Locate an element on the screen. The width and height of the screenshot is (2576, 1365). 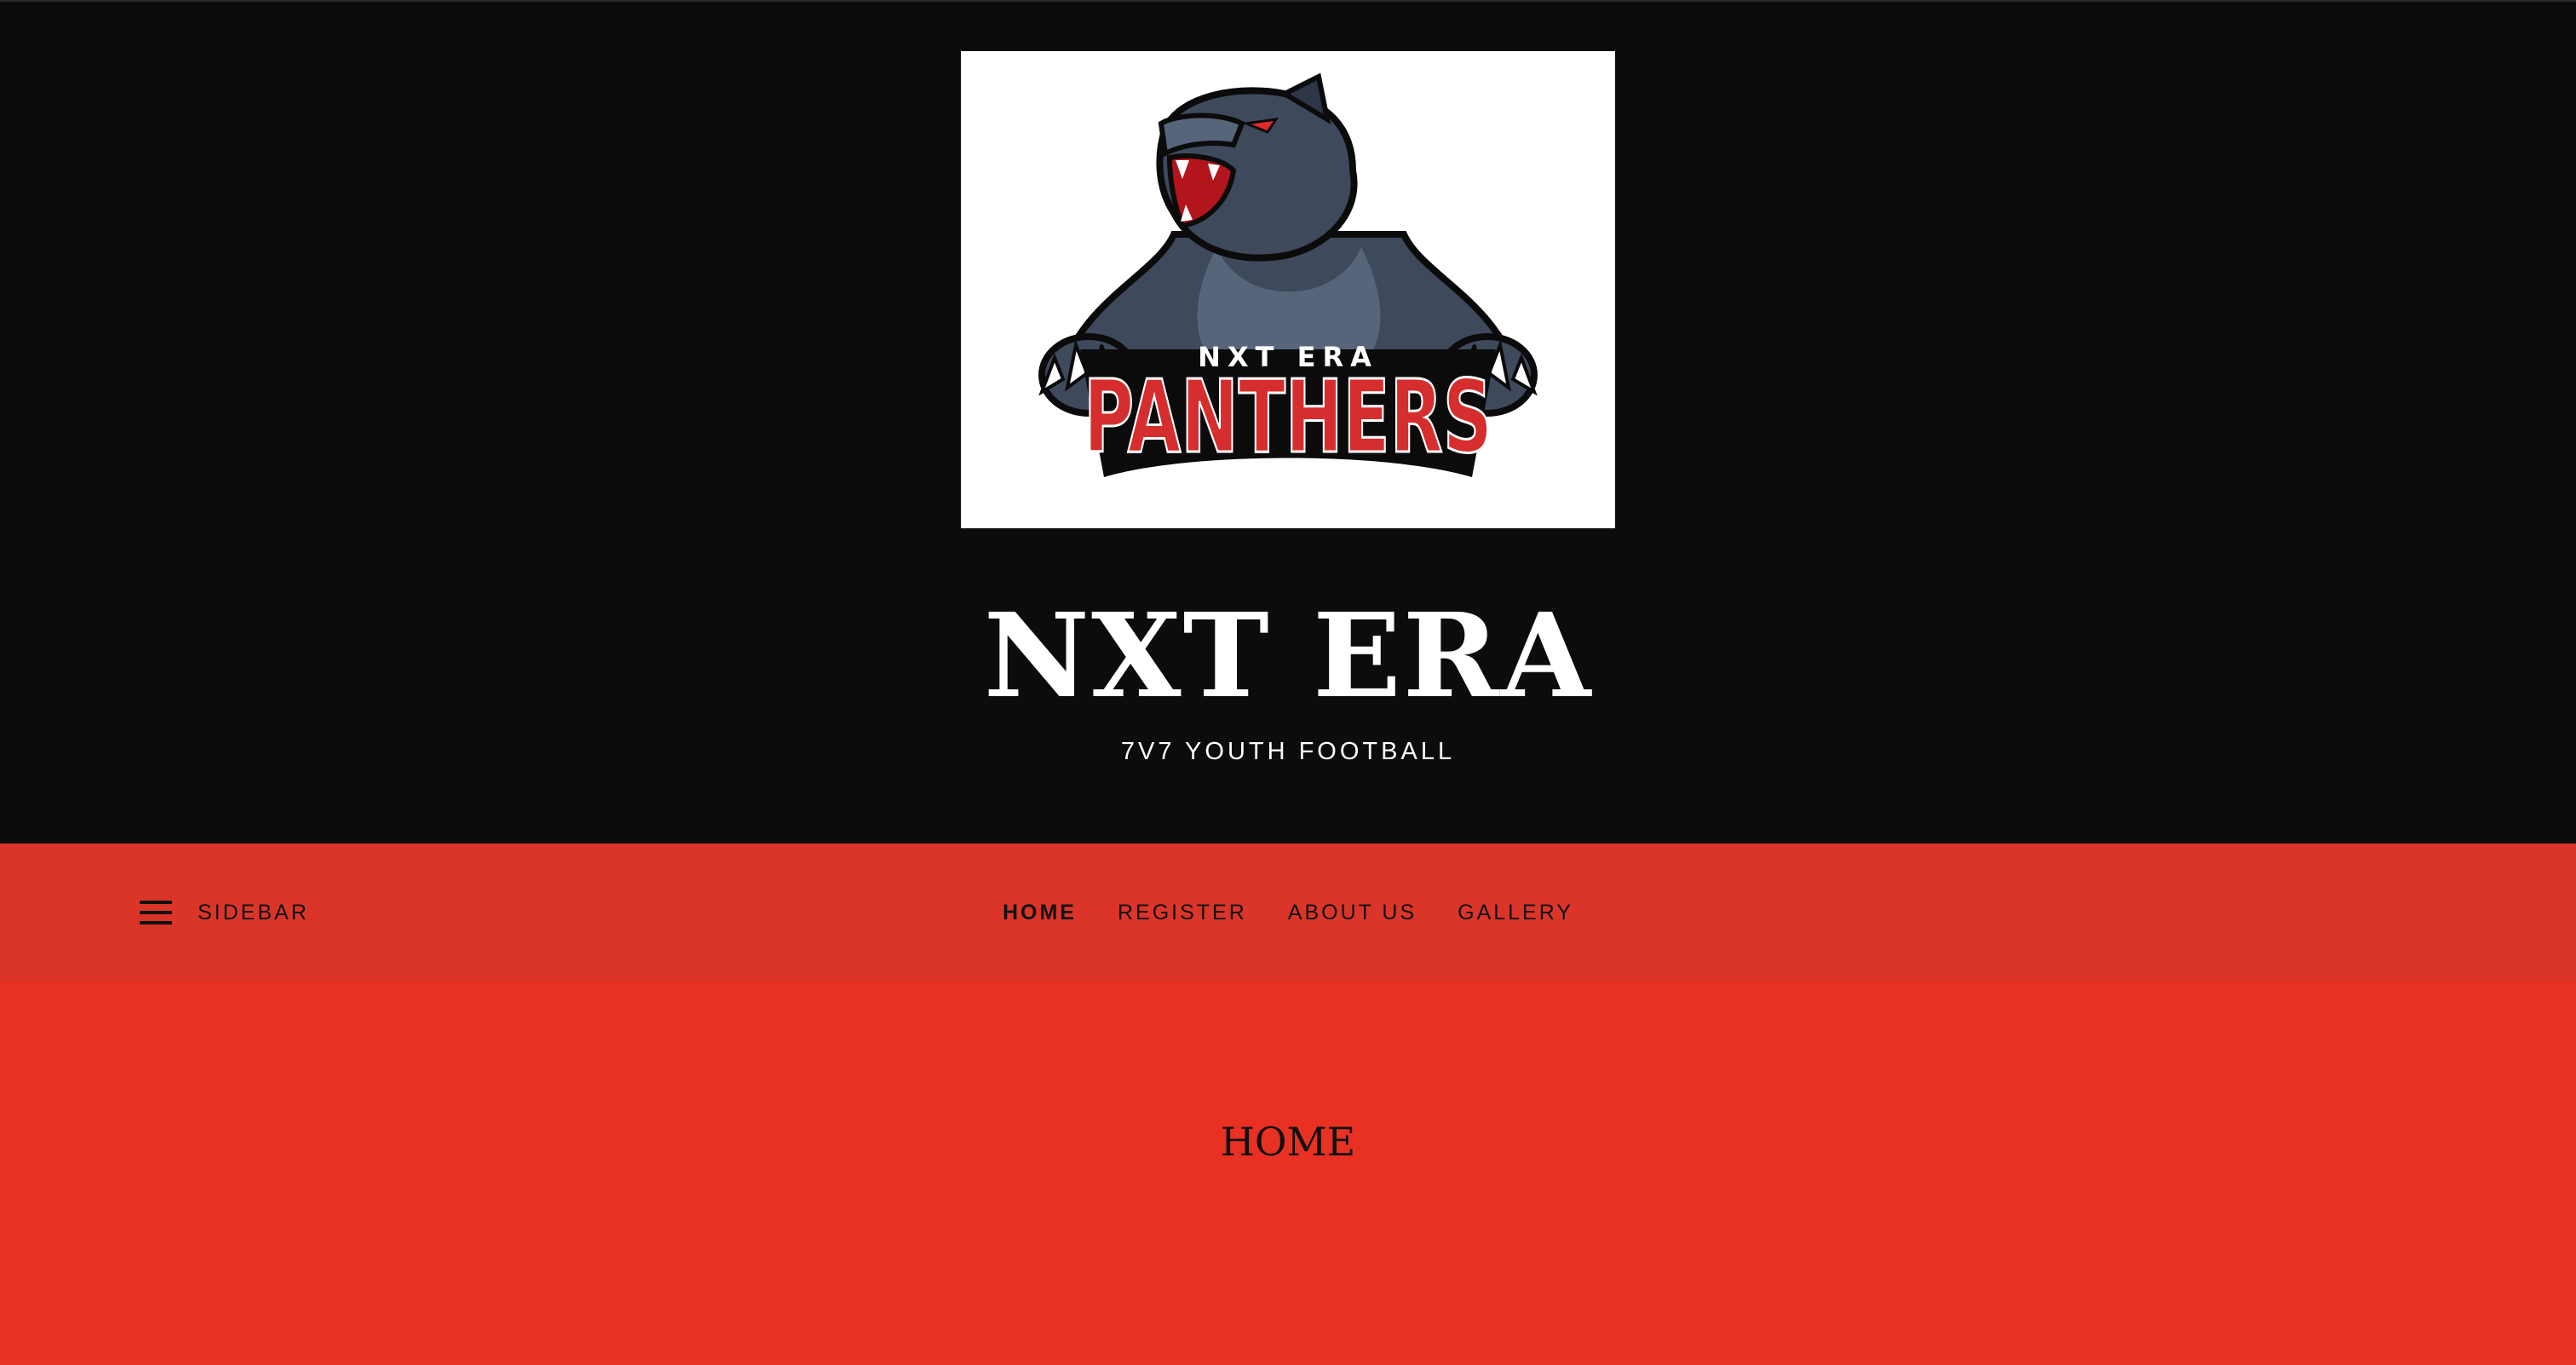
page-title: HOME is located at coordinates (1288, 1142).